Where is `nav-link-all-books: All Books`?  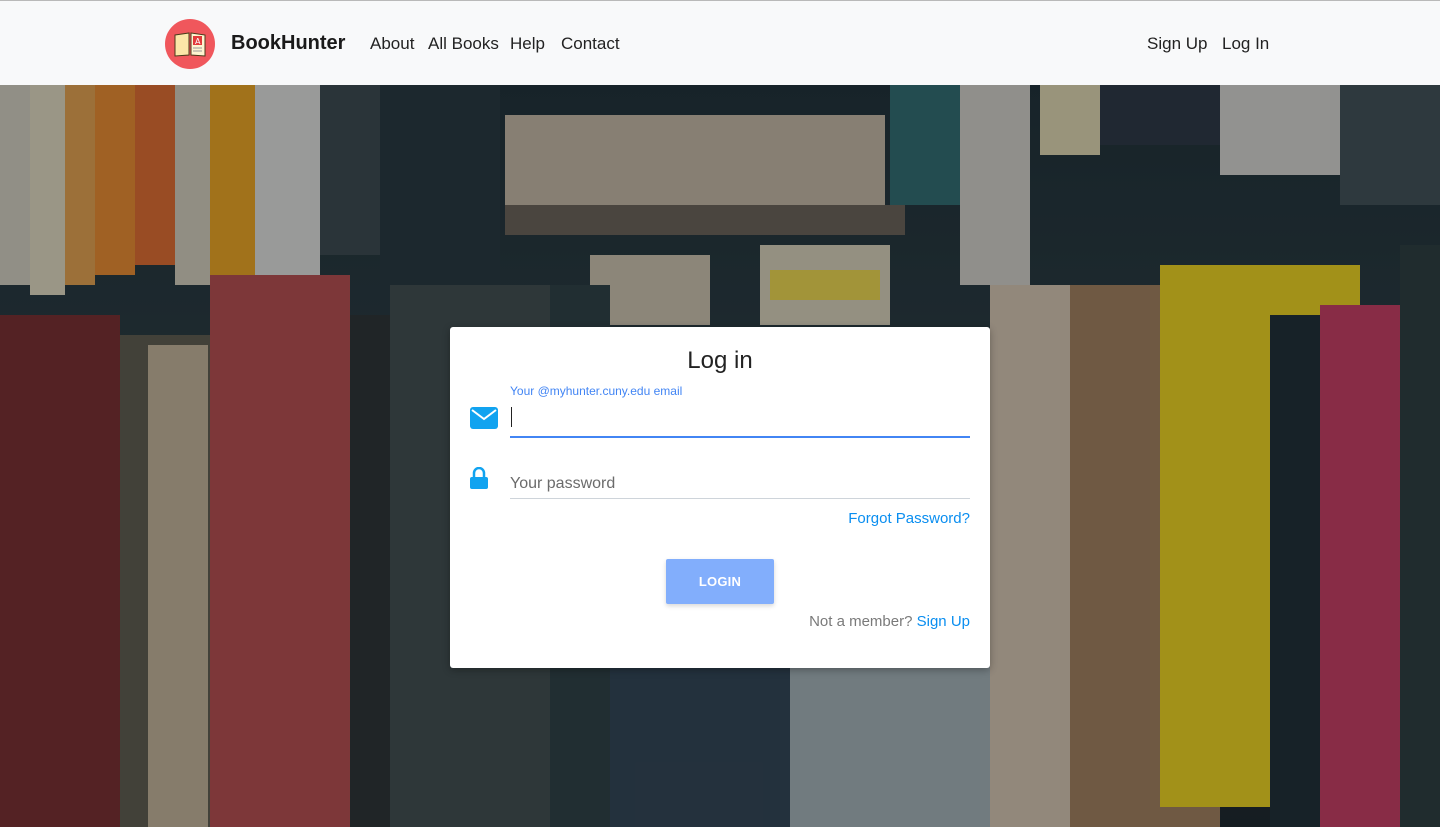 nav-link-all-books: All Books is located at coordinates (463, 44).